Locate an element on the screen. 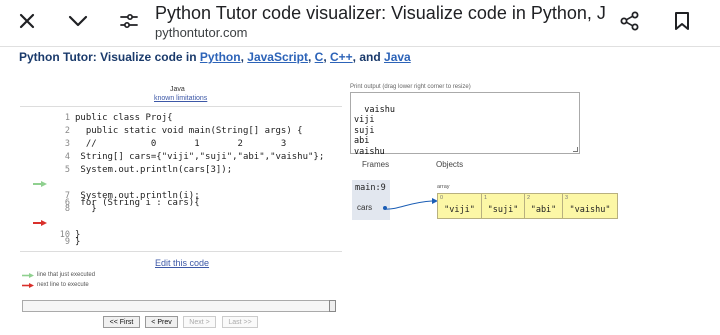  language-label: Java is located at coordinates (177, 89).